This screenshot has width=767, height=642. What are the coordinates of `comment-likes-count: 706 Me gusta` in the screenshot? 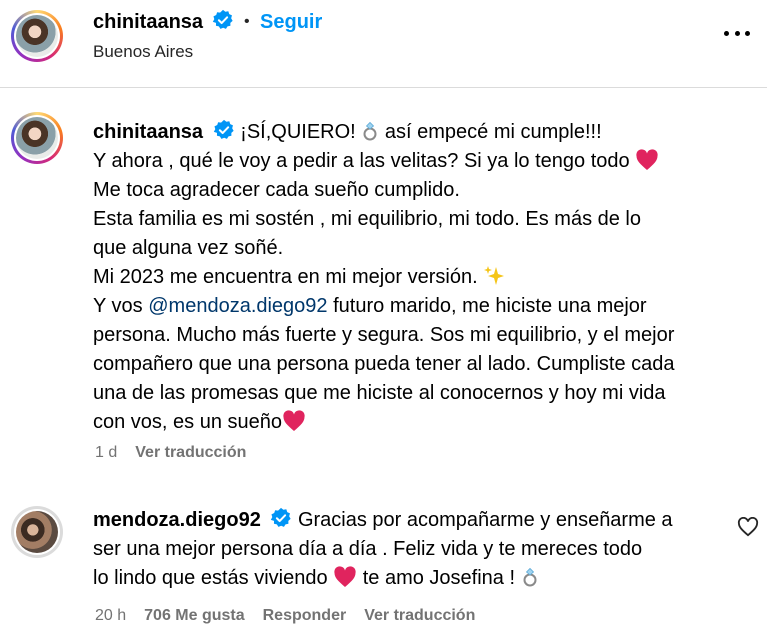 It's located at (194, 616).